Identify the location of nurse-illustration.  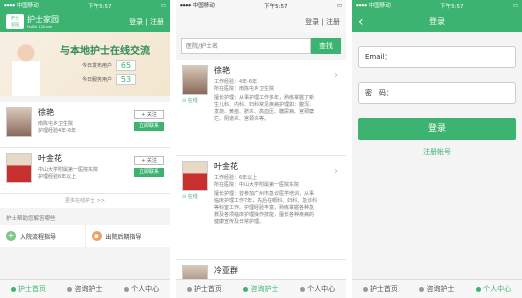
(26, 69).